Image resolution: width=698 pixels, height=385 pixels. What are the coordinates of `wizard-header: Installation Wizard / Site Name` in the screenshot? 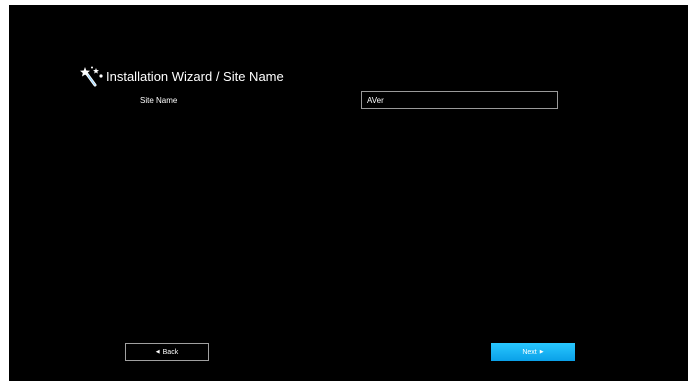 It's located at (181, 76).